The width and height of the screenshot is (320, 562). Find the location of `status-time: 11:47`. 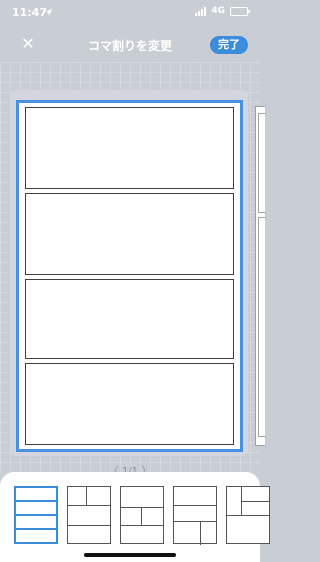

status-time: 11:47 is located at coordinates (30, 12).